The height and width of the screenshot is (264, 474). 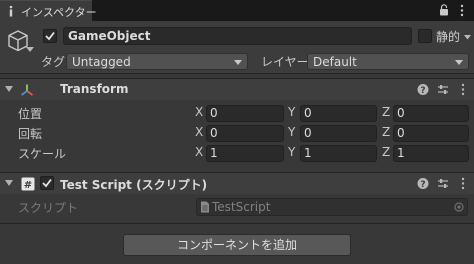 I want to click on tag-value: Untagged, so click(x=101, y=62).